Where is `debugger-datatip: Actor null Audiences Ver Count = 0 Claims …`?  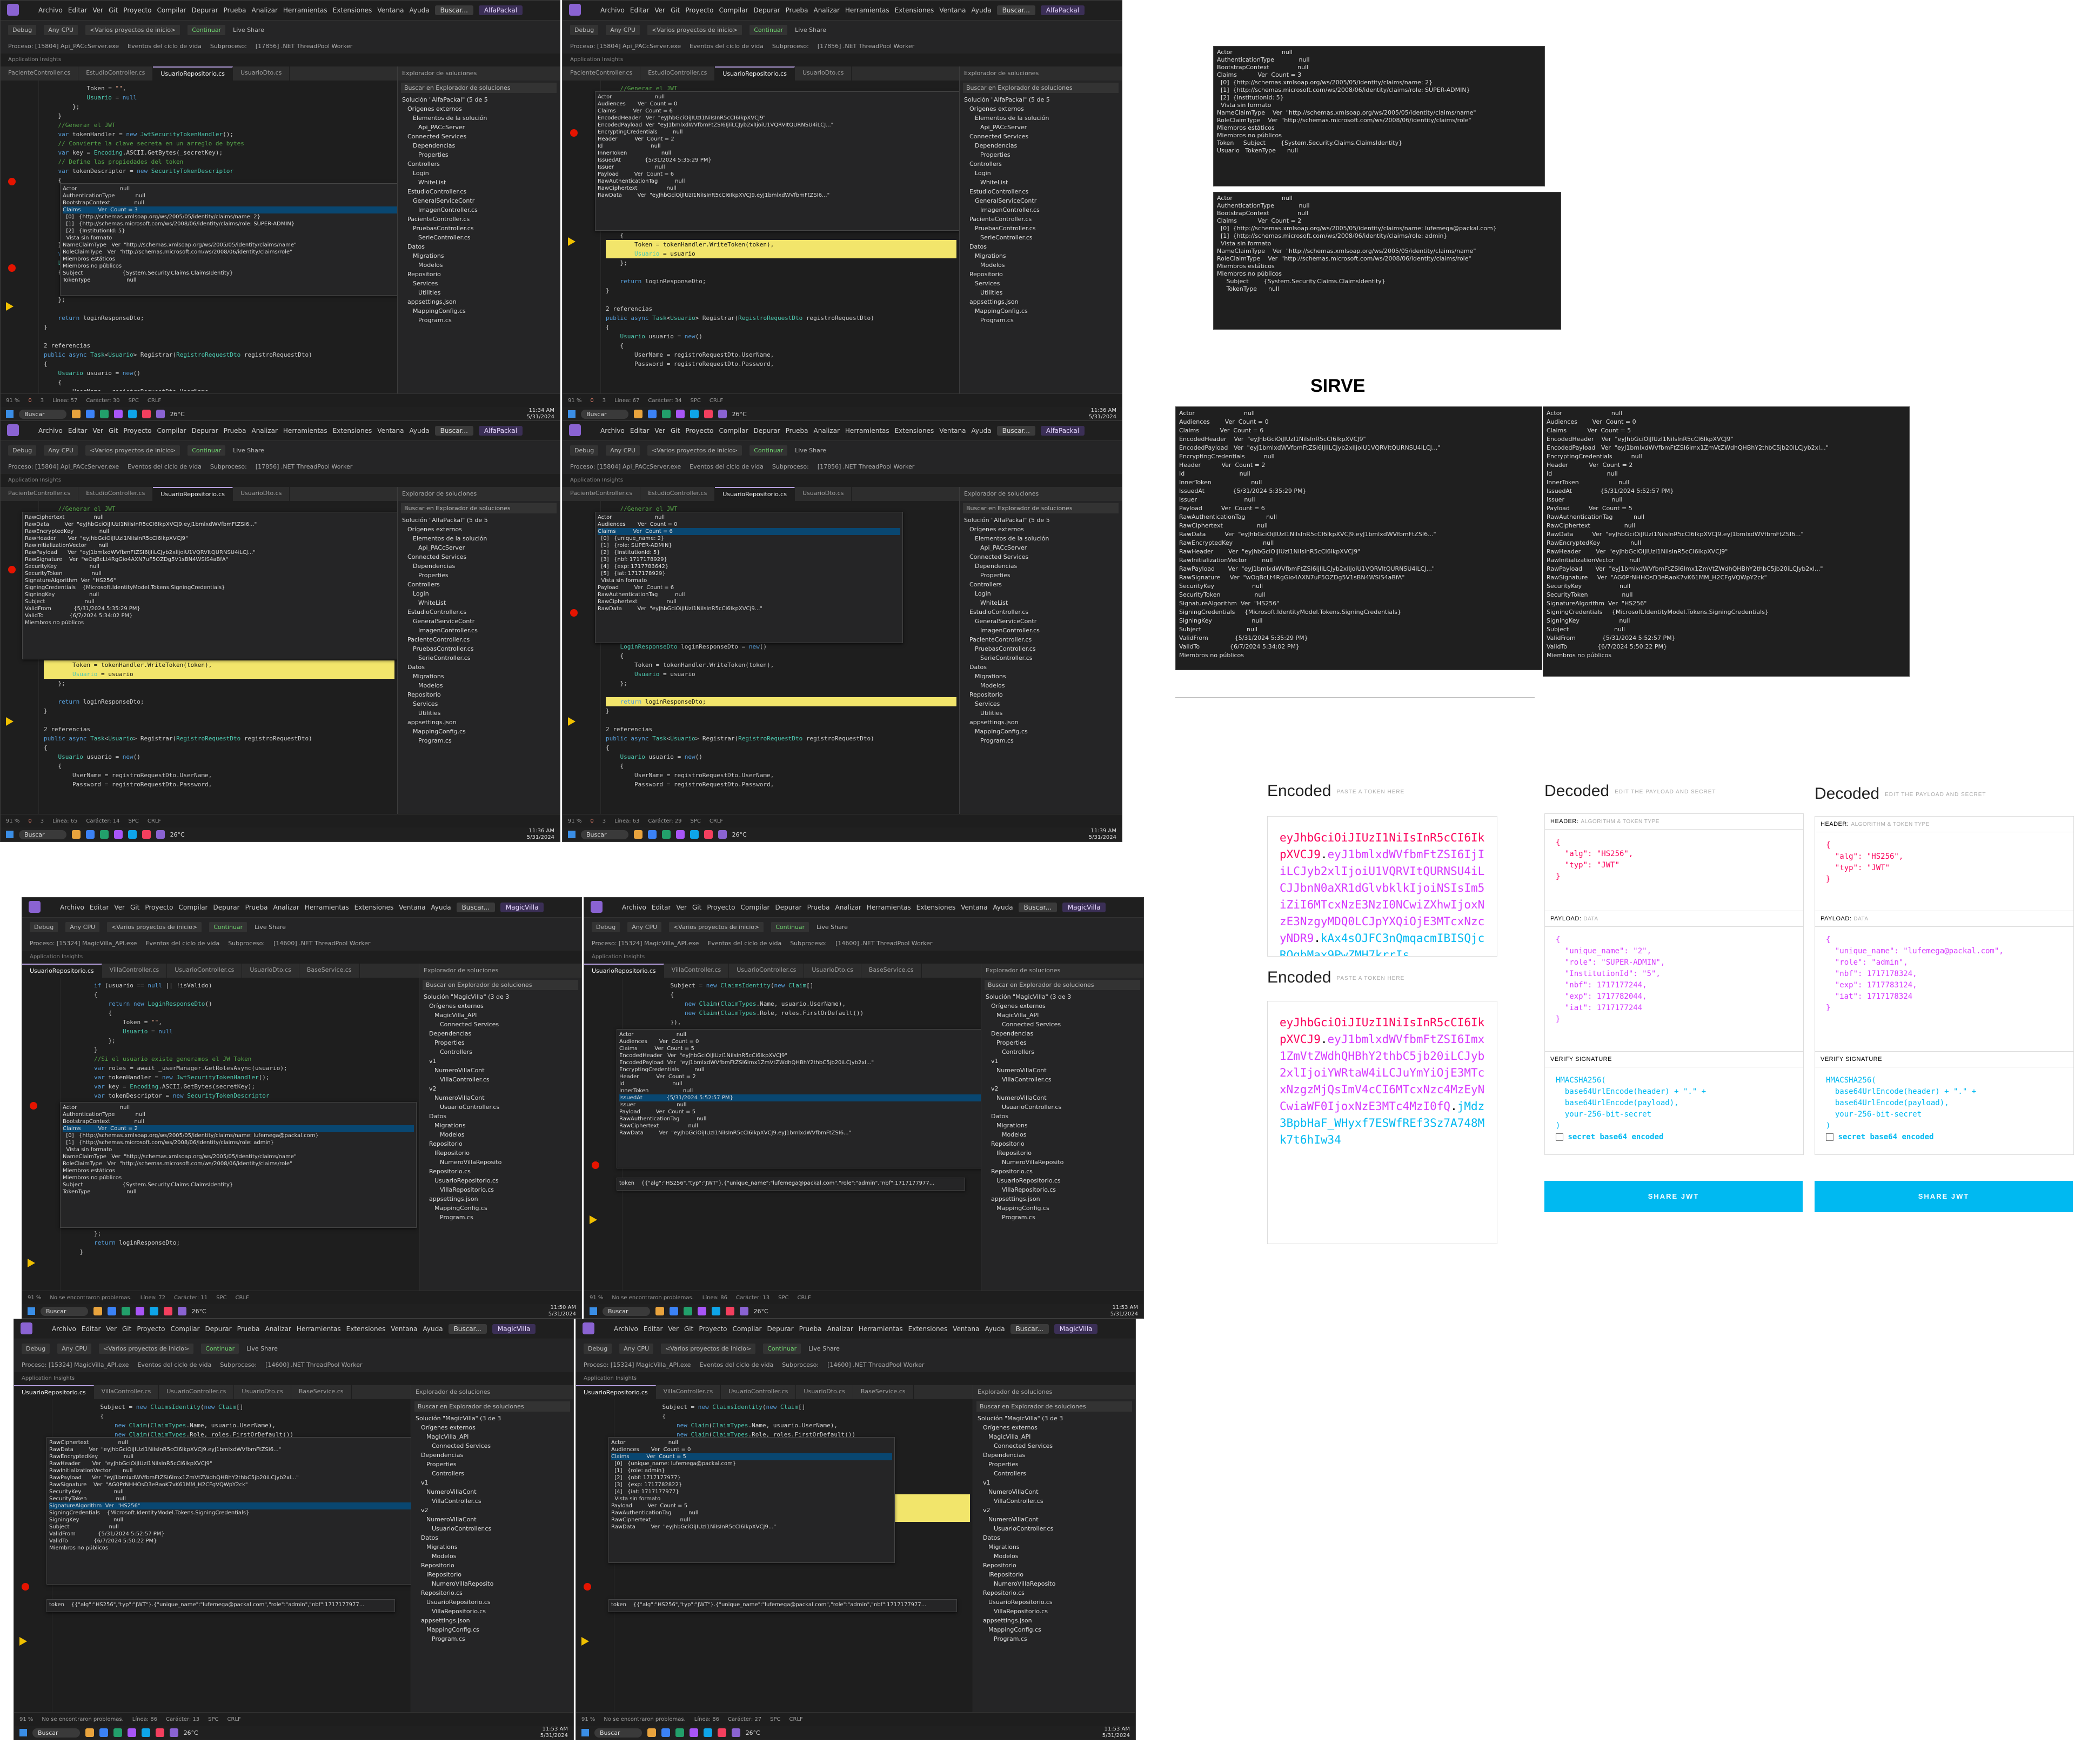
debugger-datatip: Actor null Audiences Ver Count = 0 Claims … is located at coordinates (787, 161).